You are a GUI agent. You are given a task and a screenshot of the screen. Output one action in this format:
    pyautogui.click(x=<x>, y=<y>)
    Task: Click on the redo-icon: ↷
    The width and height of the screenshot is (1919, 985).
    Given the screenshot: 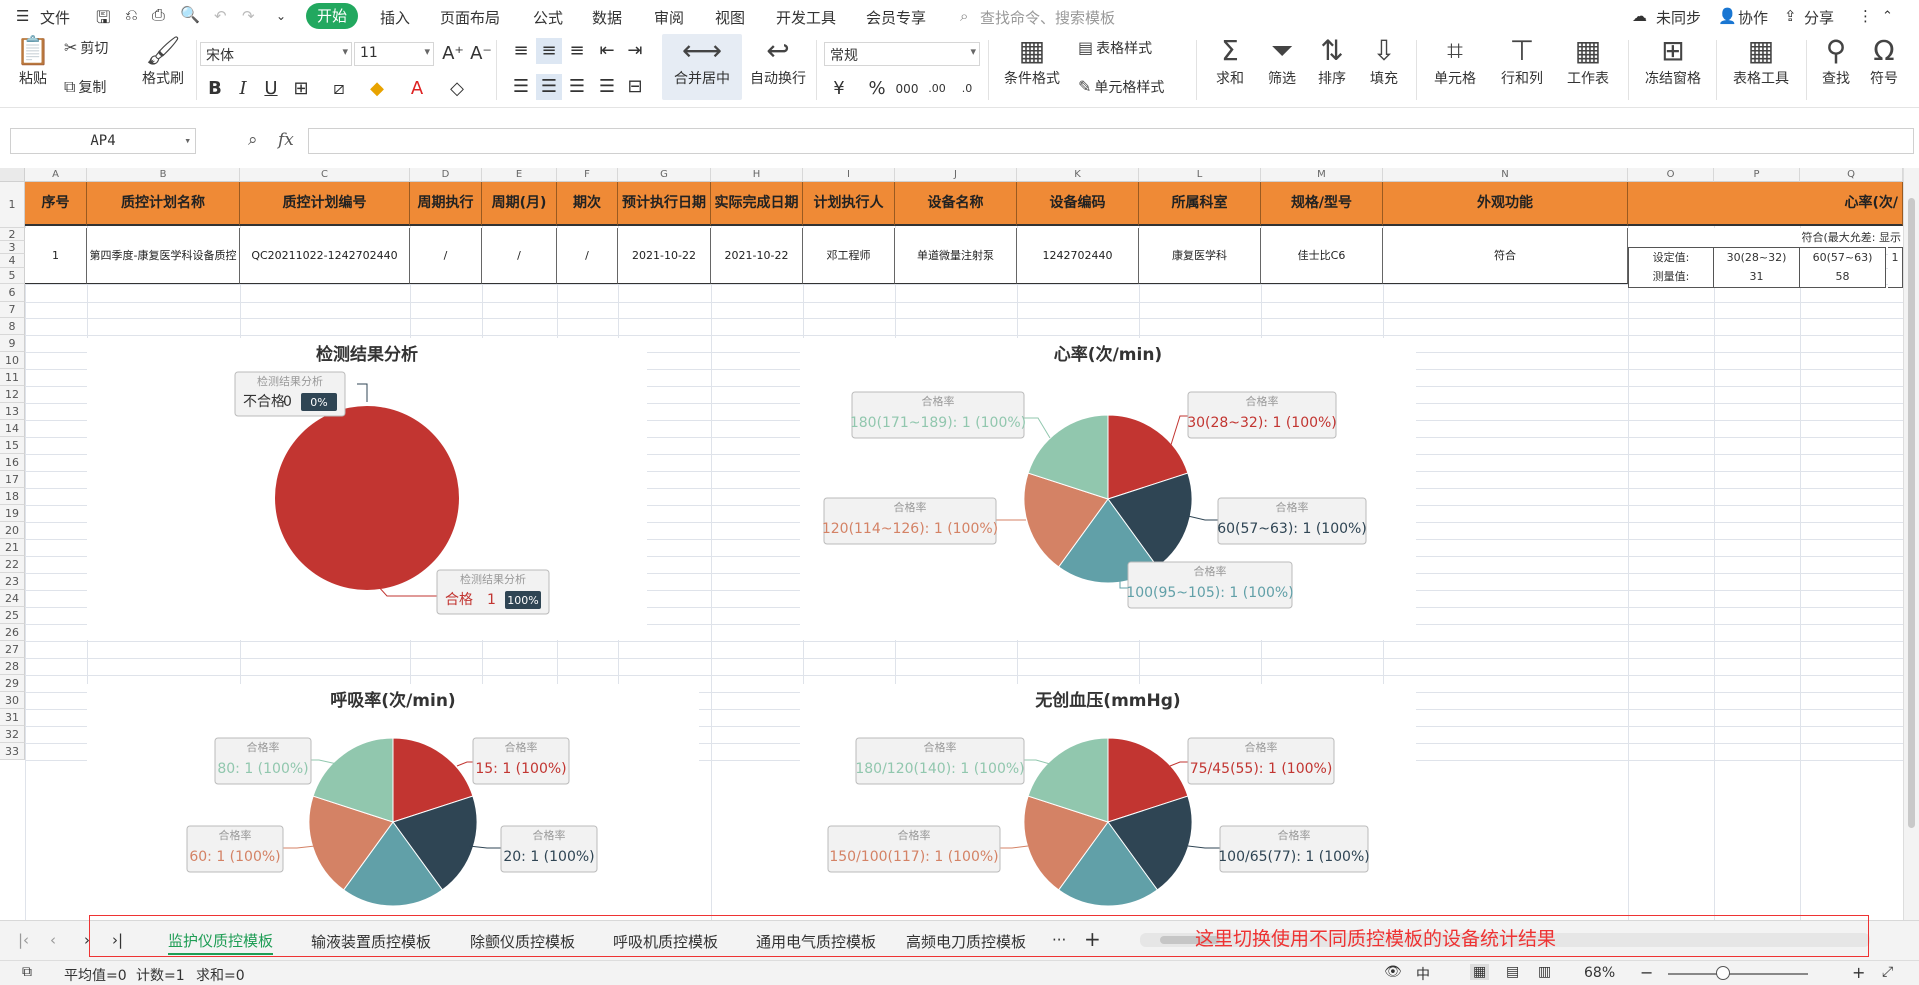 What is the action you would take?
    pyautogui.click(x=248, y=16)
    